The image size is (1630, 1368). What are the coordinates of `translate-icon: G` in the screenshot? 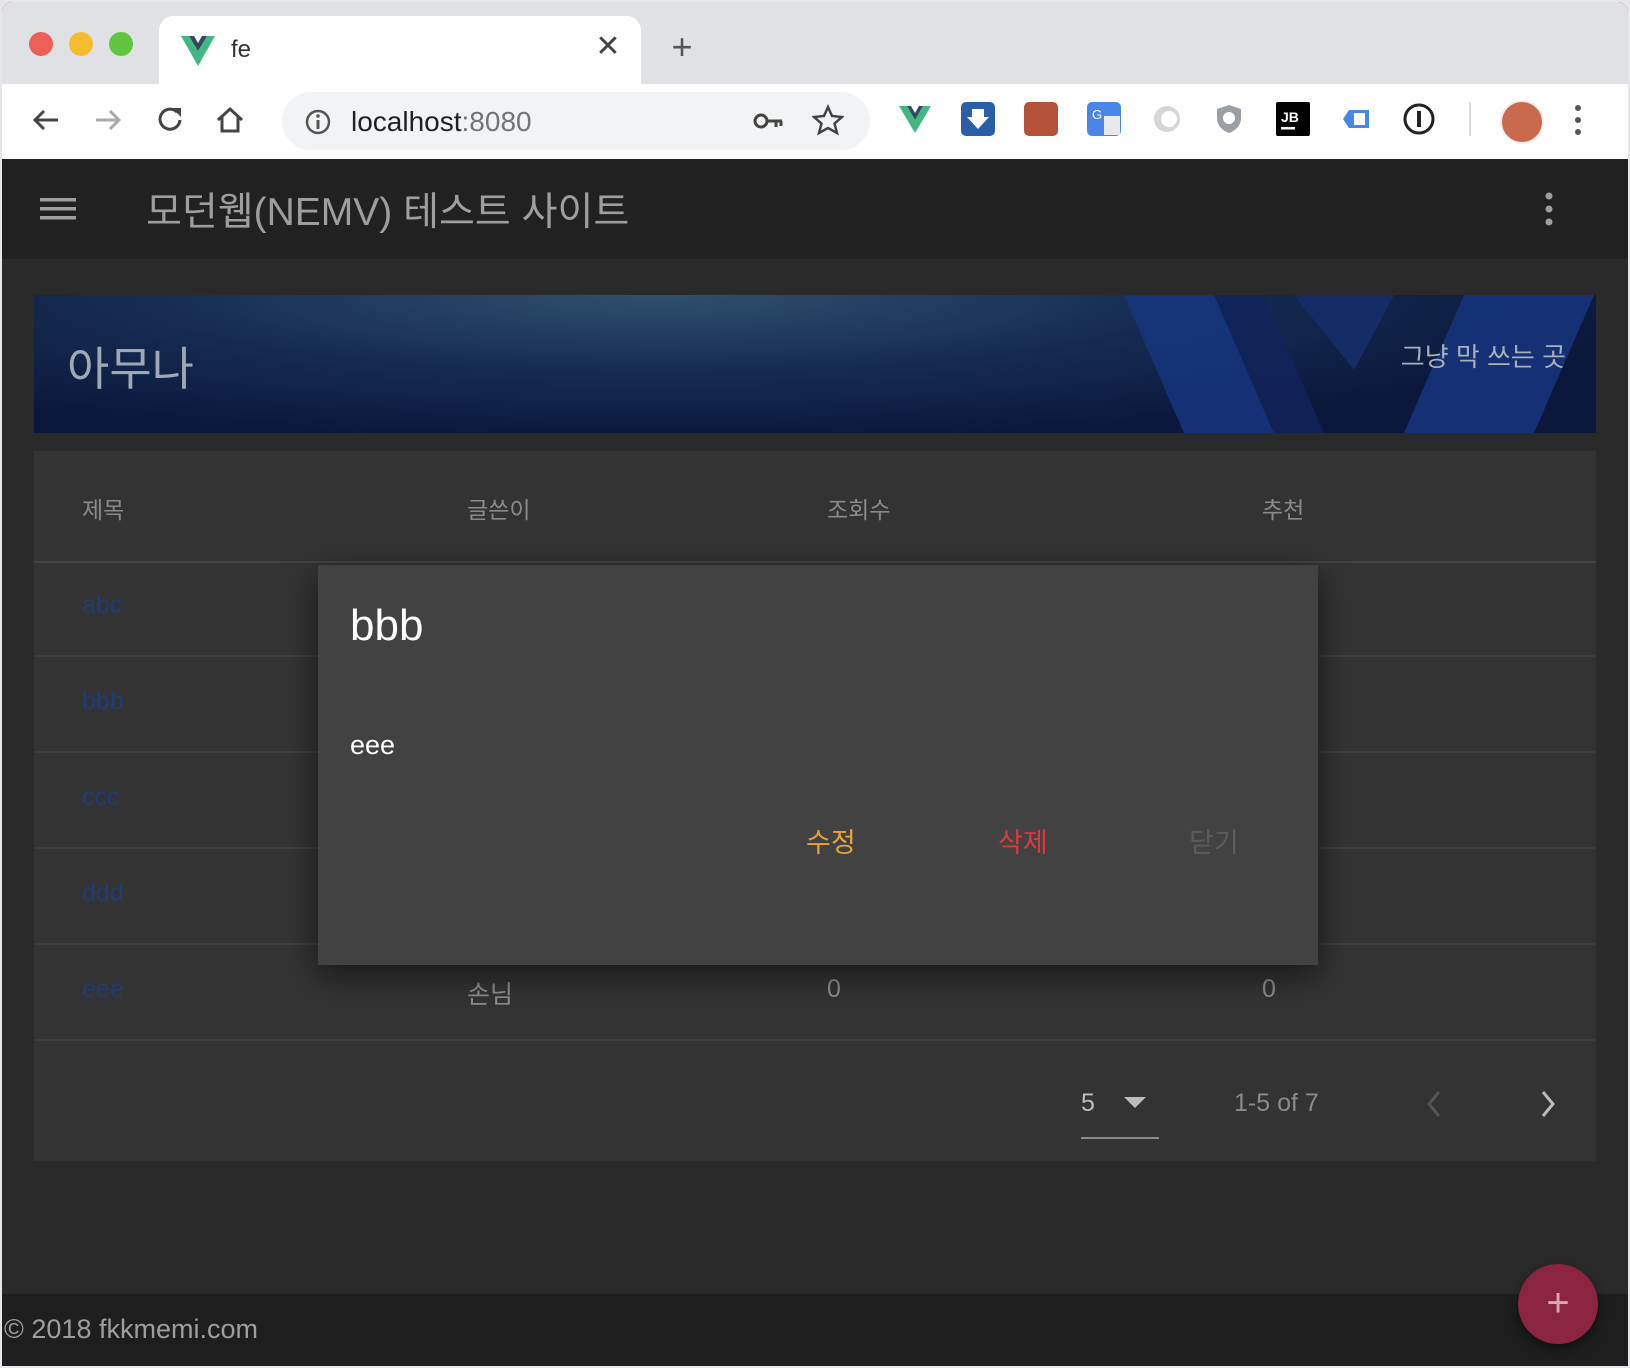 It's located at (1104, 119).